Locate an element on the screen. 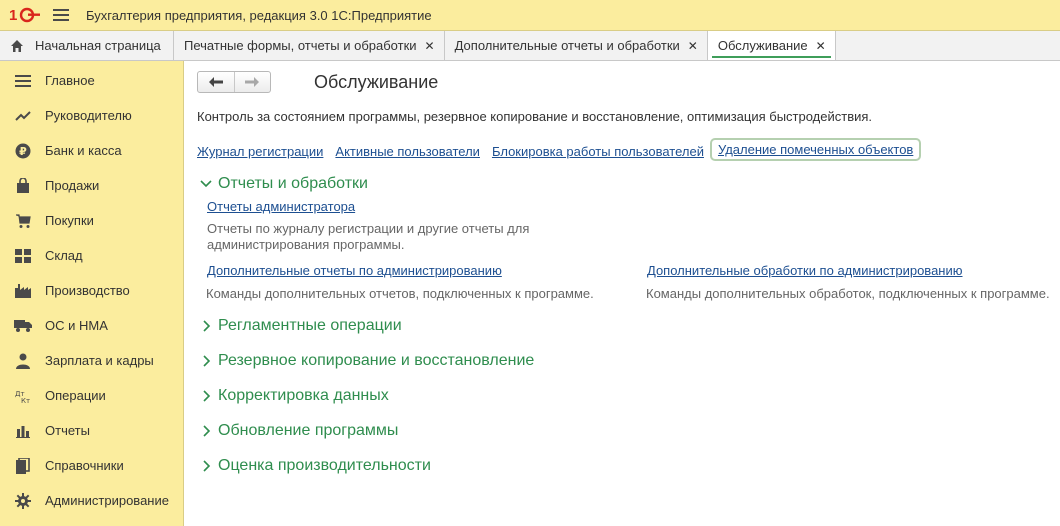 Image resolution: width=1060 pixels, height=526 pixels. arrow-left-icon is located at coordinates (215, 82).